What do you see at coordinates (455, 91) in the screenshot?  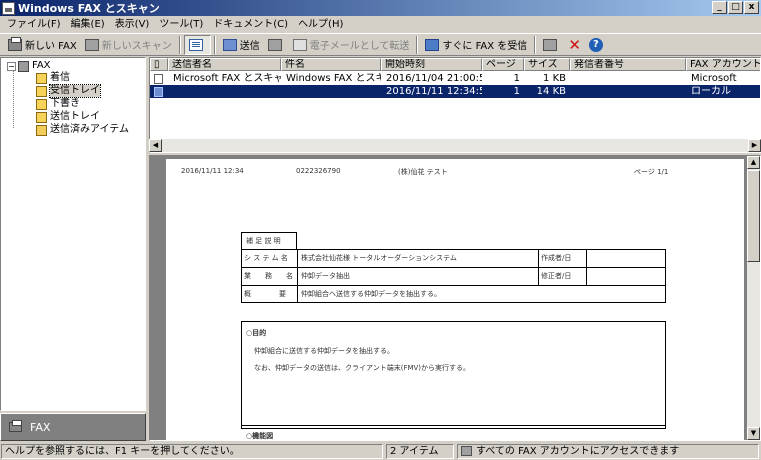 I see `table-row: 2016/11/11 12:34:59 1 14 KB ローカル` at bounding box center [455, 91].